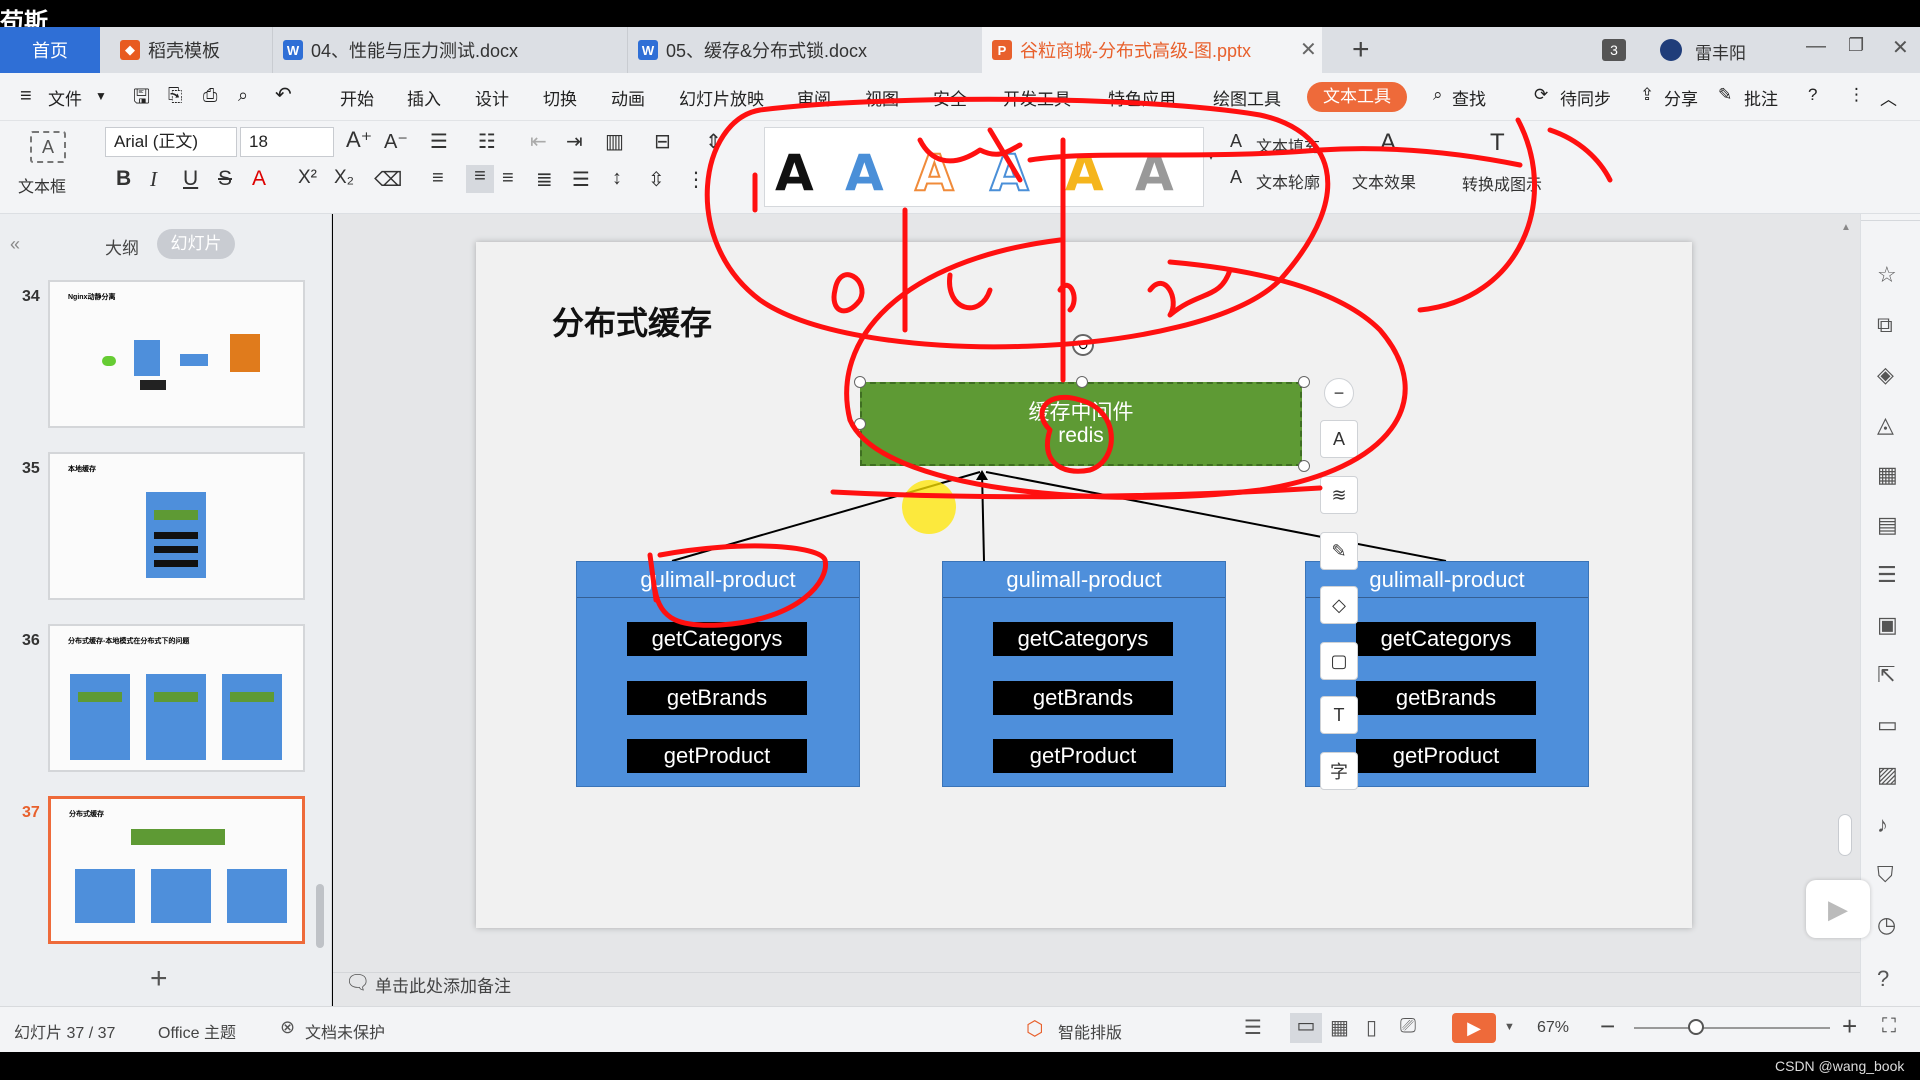 This screenshot has width=1920, height=1080. Describe the element at coordinates (1886, 925) in the screenshot. I see `sidebar-clock-icon: ◷` at that location.